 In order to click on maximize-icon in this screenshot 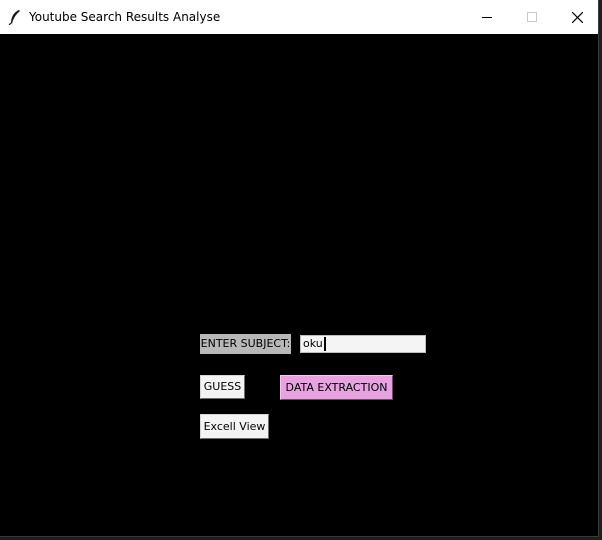, I will do `click(532, 17)`.